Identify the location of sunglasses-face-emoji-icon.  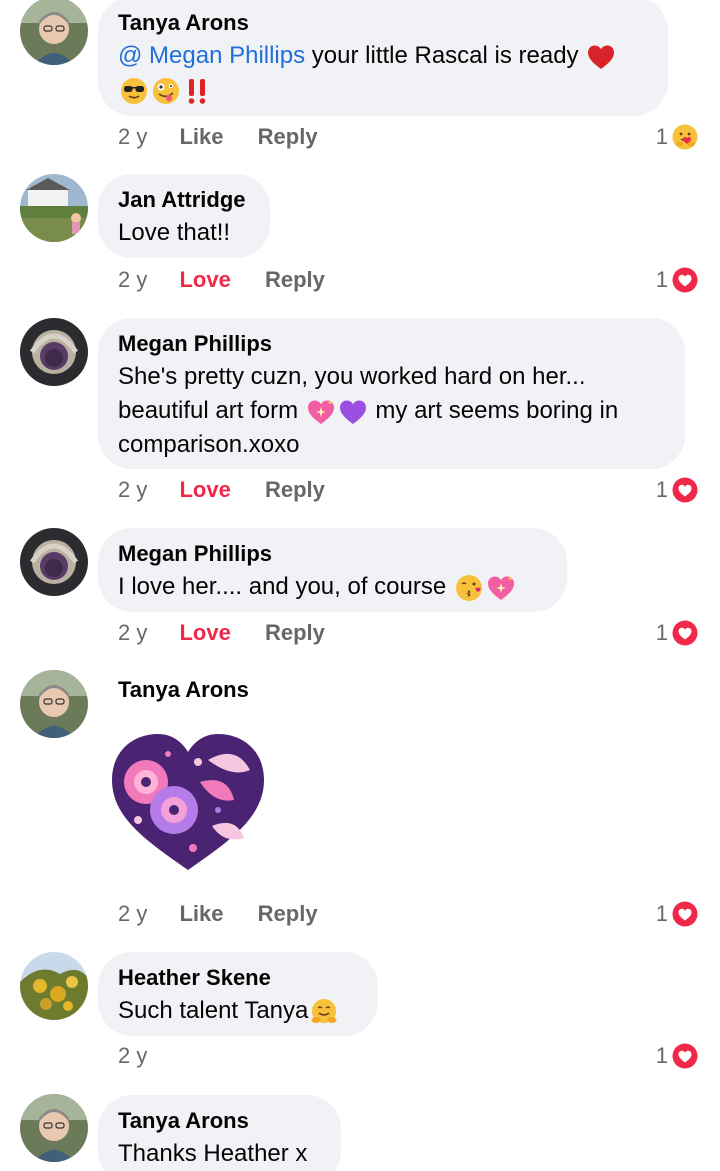
(134, 91).